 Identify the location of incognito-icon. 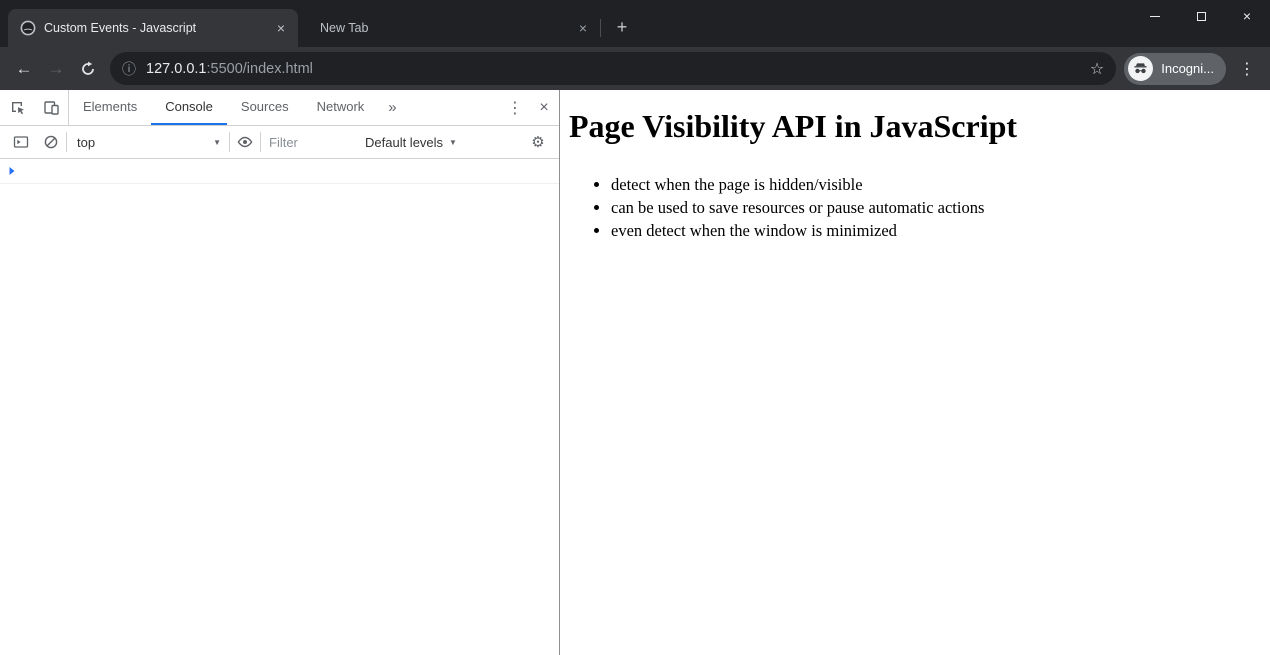
(1140, 68).